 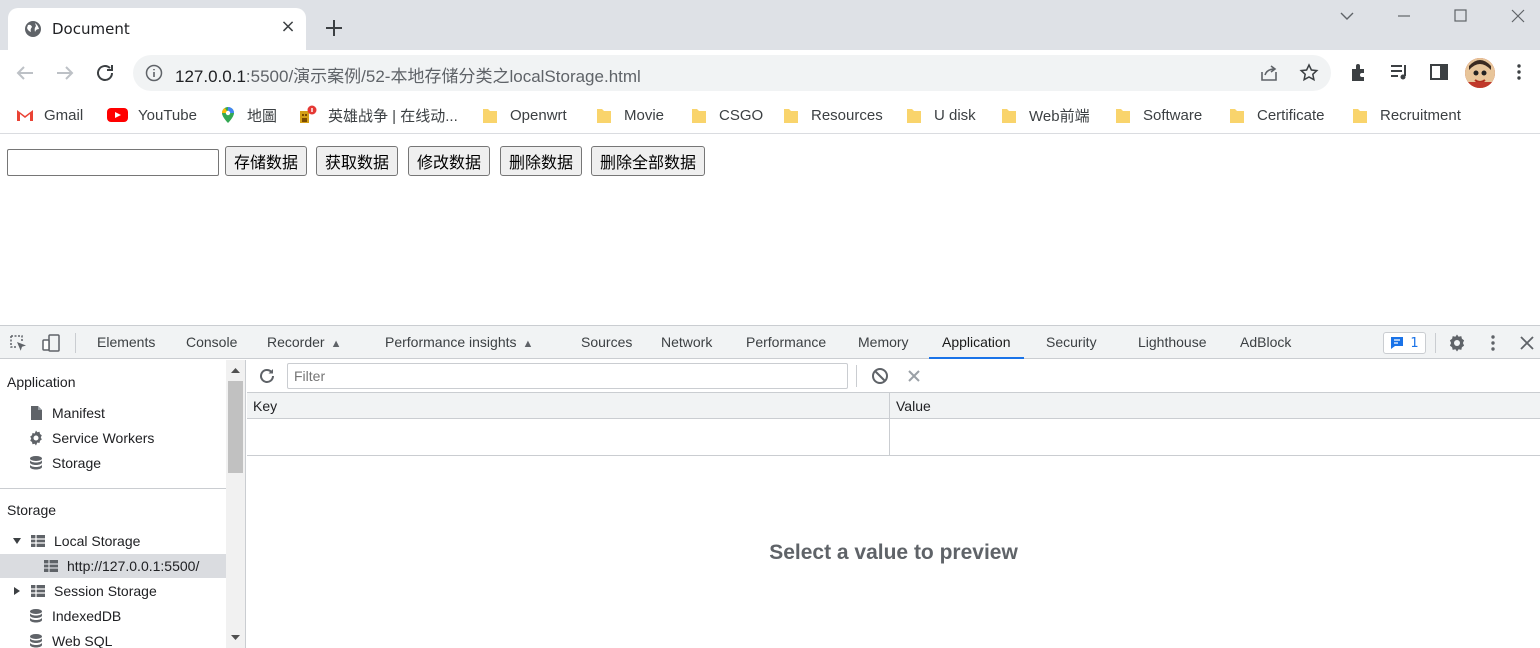 I want to click on sidebar-scrollbar, so click(x=235, y=504).